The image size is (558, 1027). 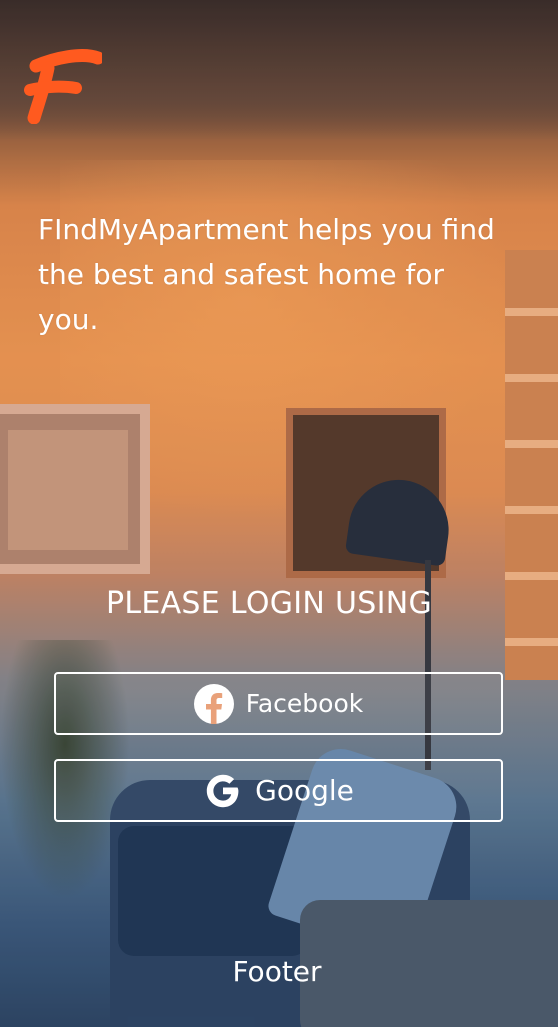 I want to click on google-login-button: Google, so click(x=278, y=790).